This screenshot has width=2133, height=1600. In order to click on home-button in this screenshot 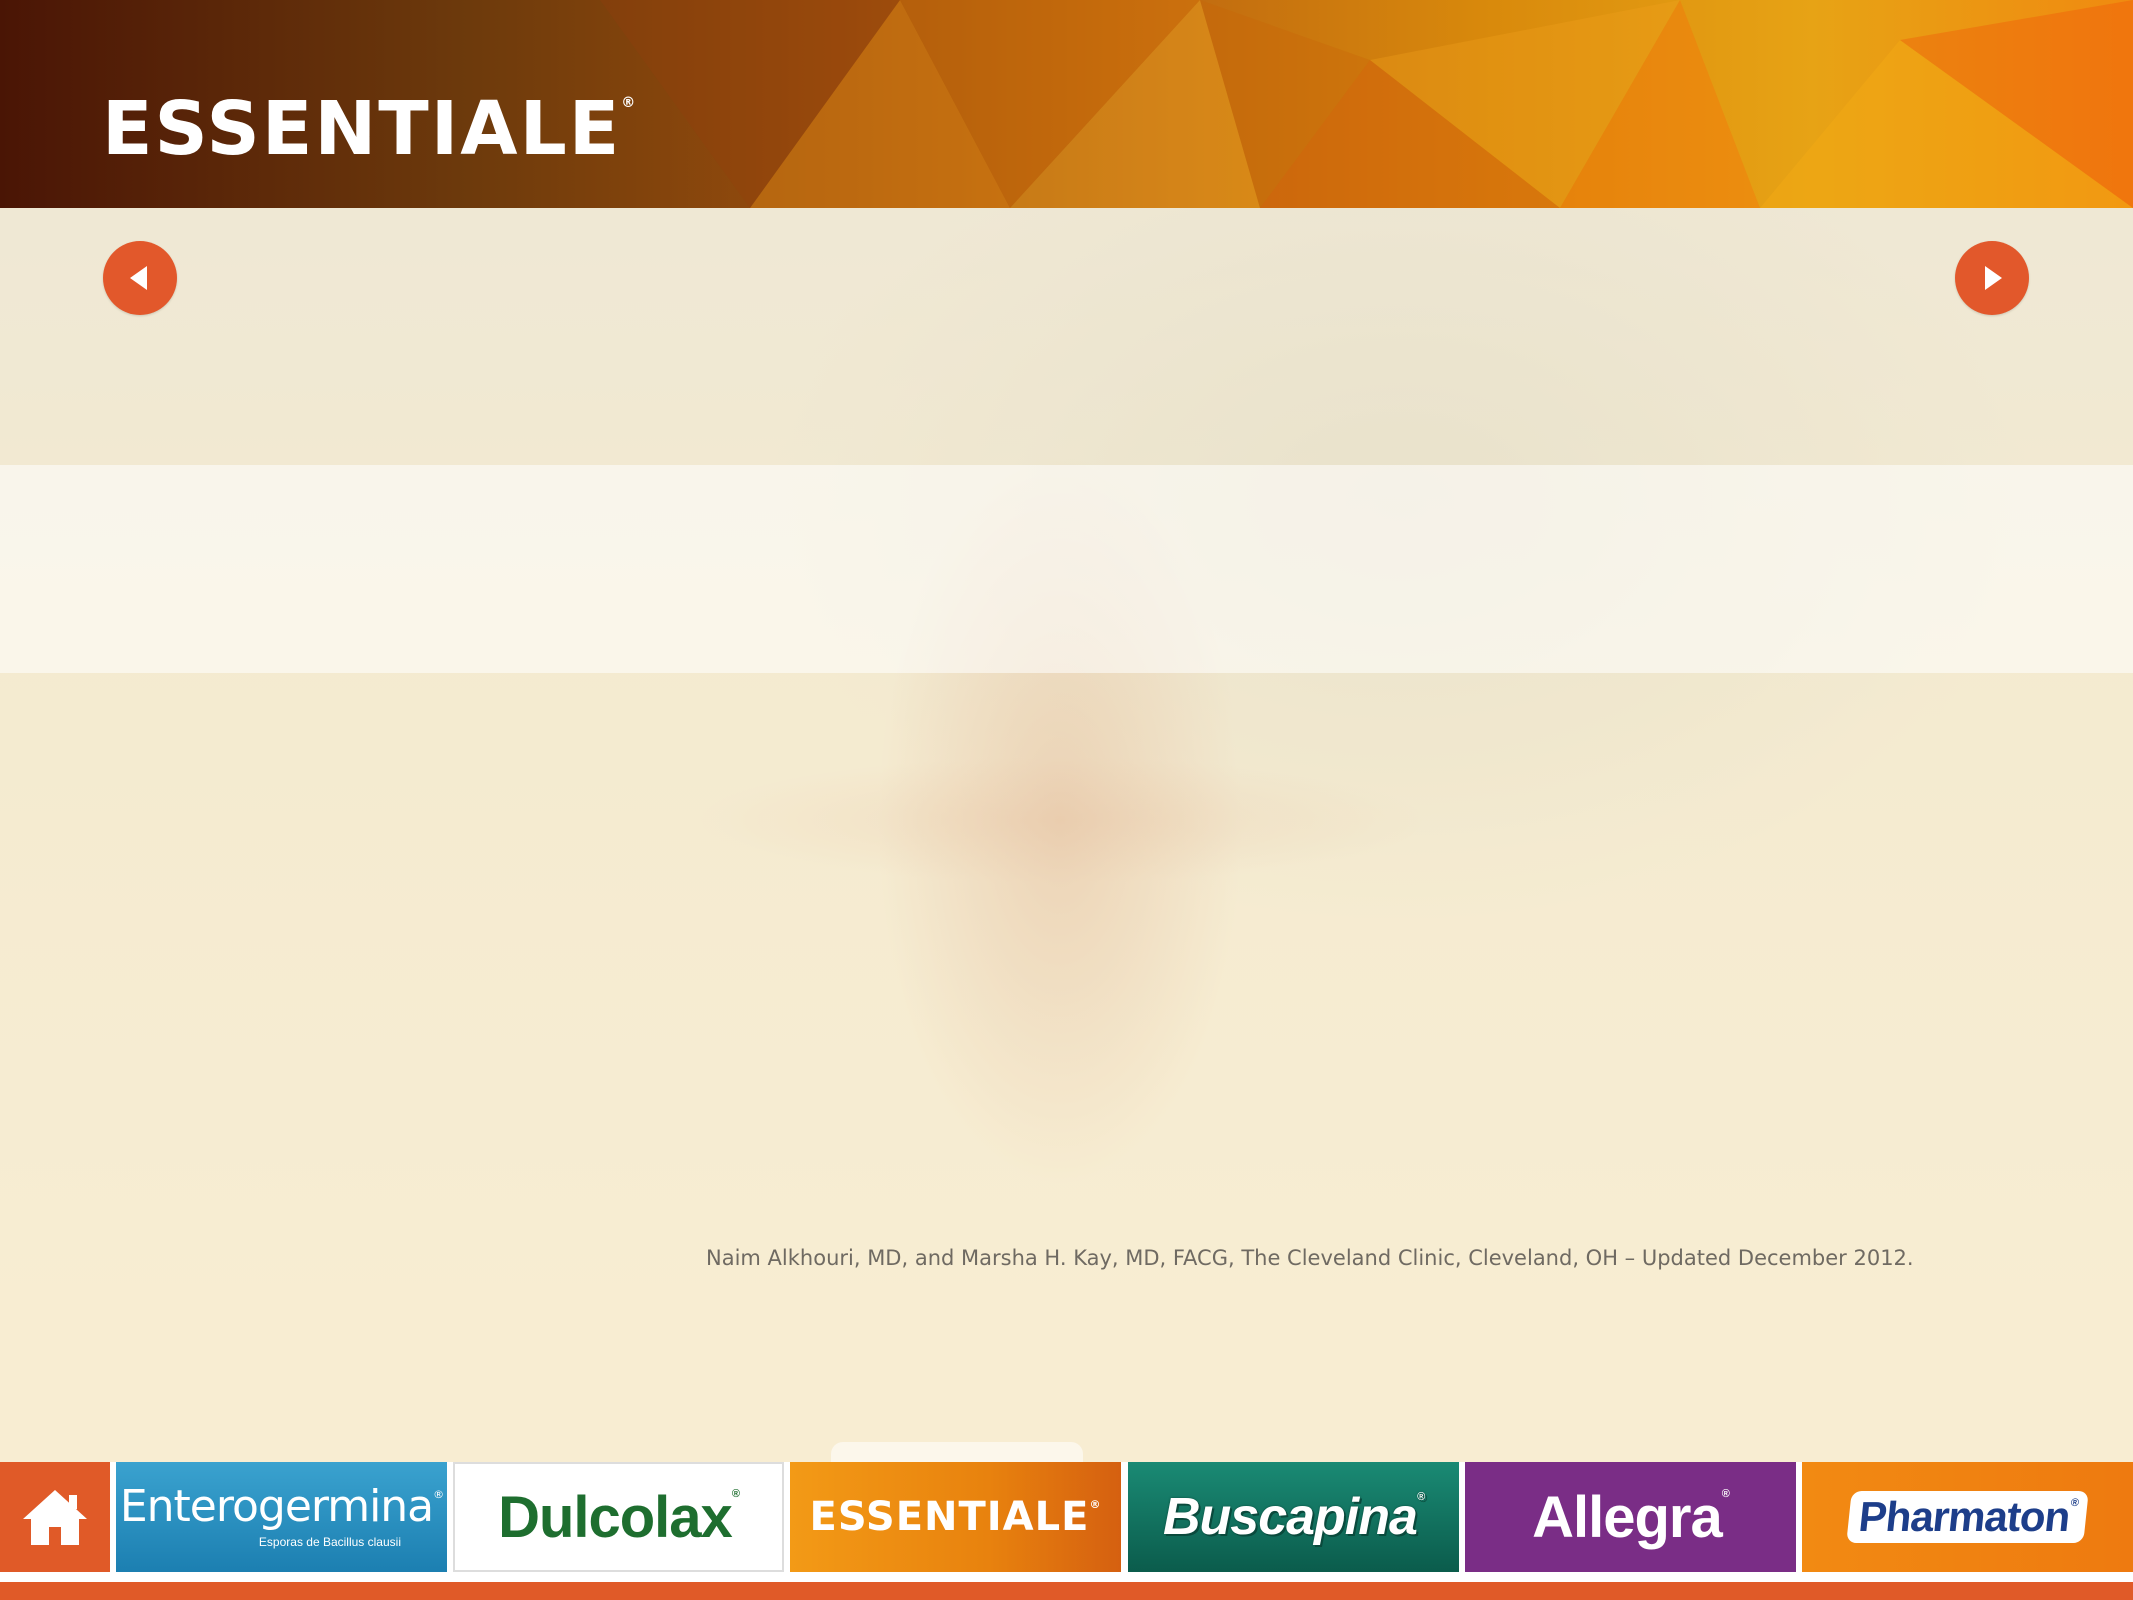, I will do `click(55, 1517)`.